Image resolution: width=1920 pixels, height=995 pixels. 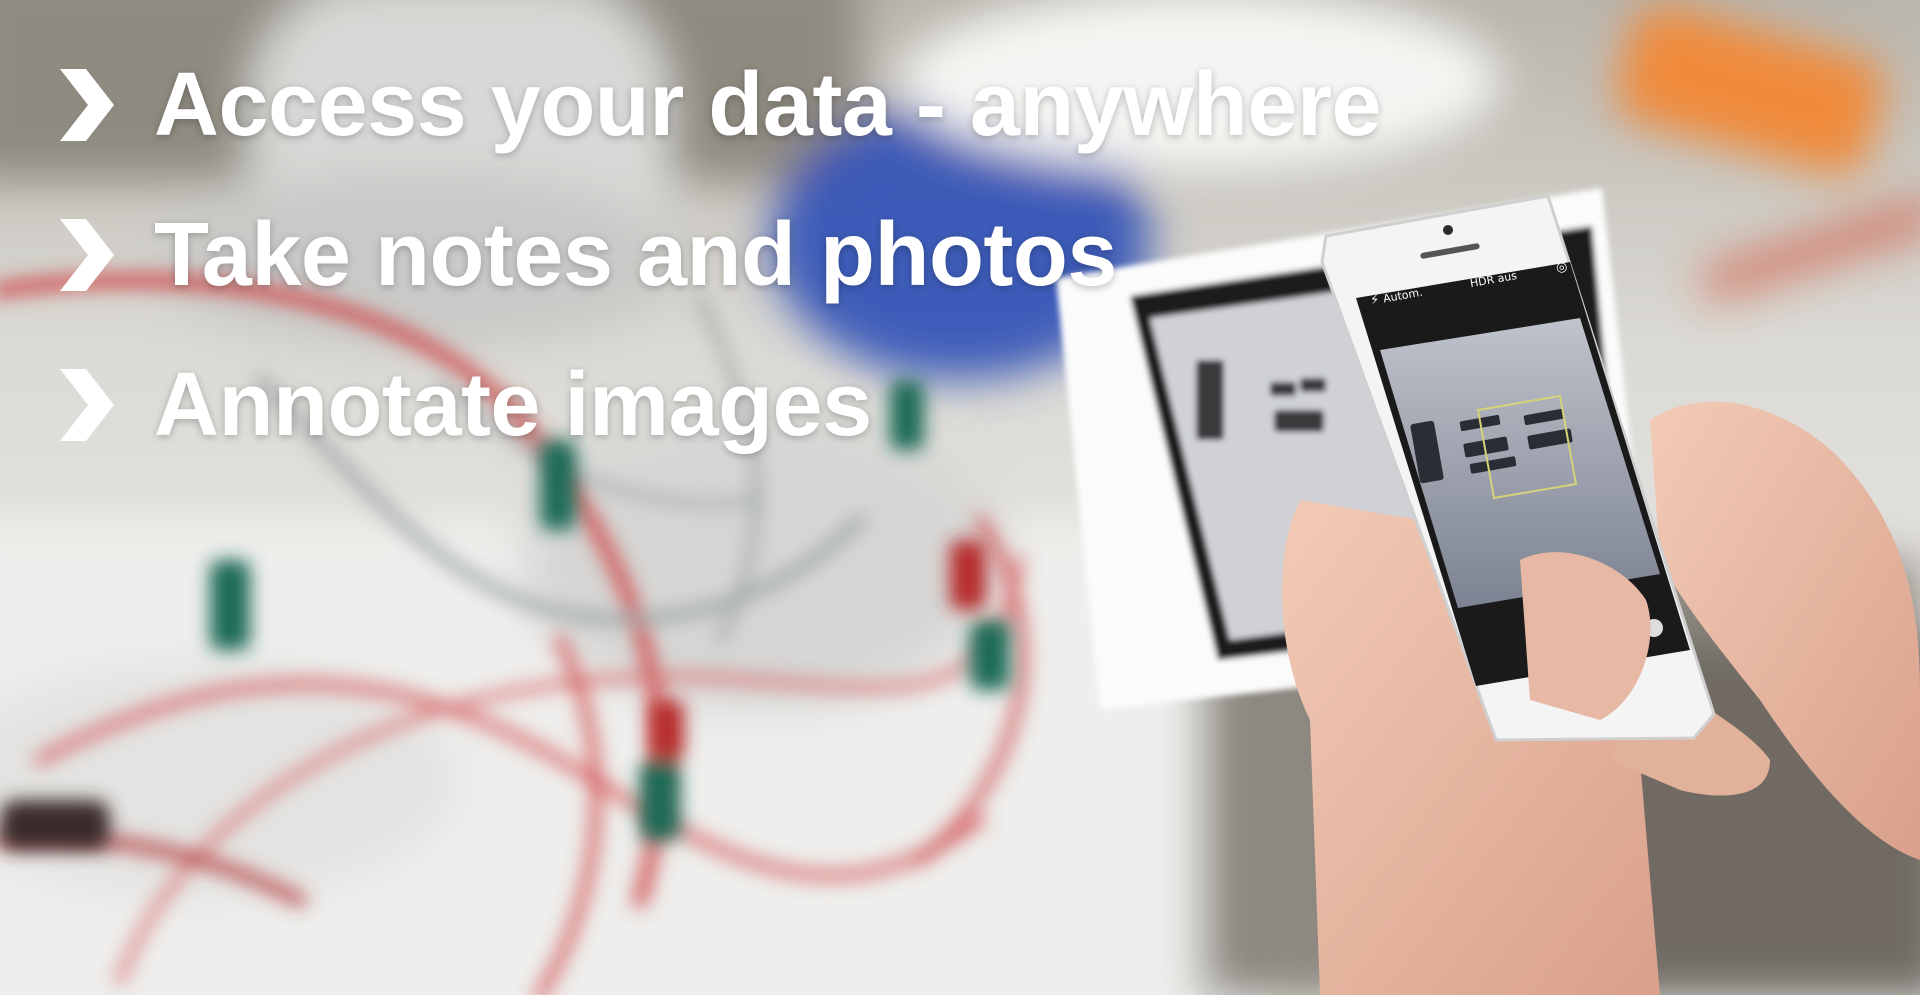 What do you see at coordinates (768, 104) in the screenshot?
I see `feature-item-text: Access your data - anywhere` at bounding box center [768, 104].